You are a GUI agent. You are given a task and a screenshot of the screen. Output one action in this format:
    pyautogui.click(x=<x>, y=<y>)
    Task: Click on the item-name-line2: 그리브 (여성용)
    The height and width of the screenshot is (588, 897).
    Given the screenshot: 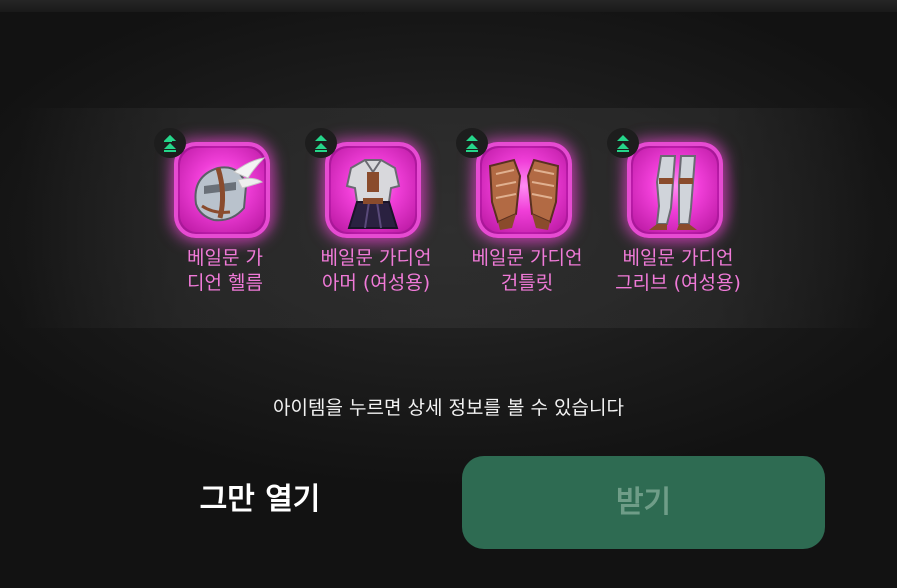 What is the action you would take?
    pyautogui.click(x=678, y=283)
    